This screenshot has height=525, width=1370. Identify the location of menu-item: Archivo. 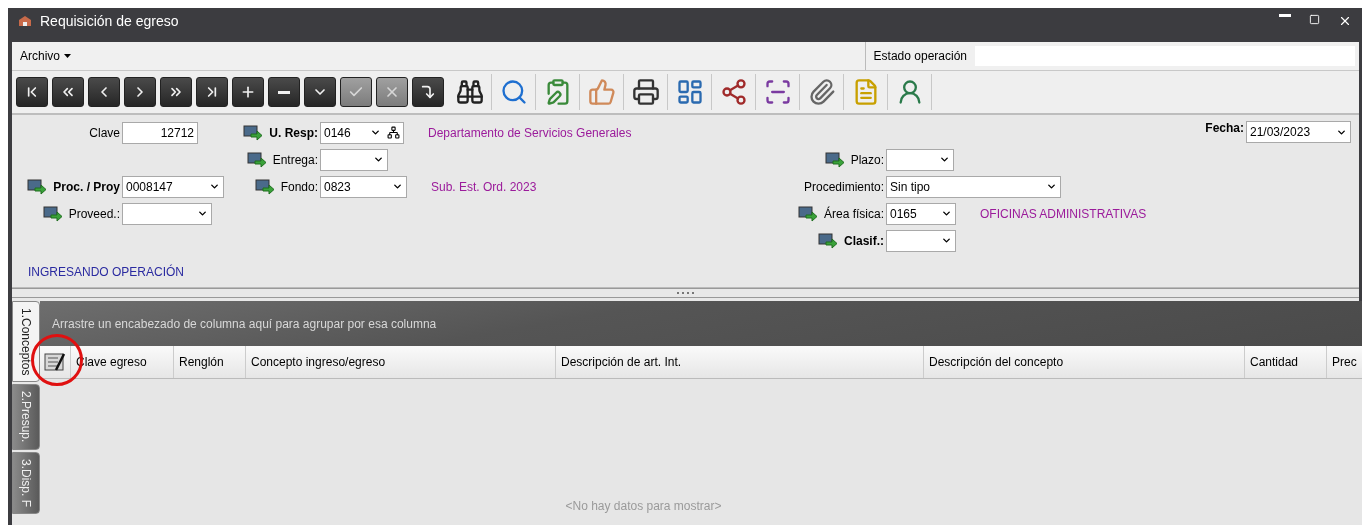
(45, 56).